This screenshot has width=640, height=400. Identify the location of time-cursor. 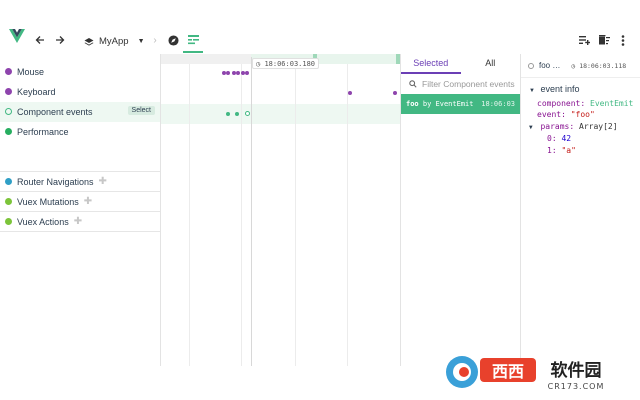
(251, 211).